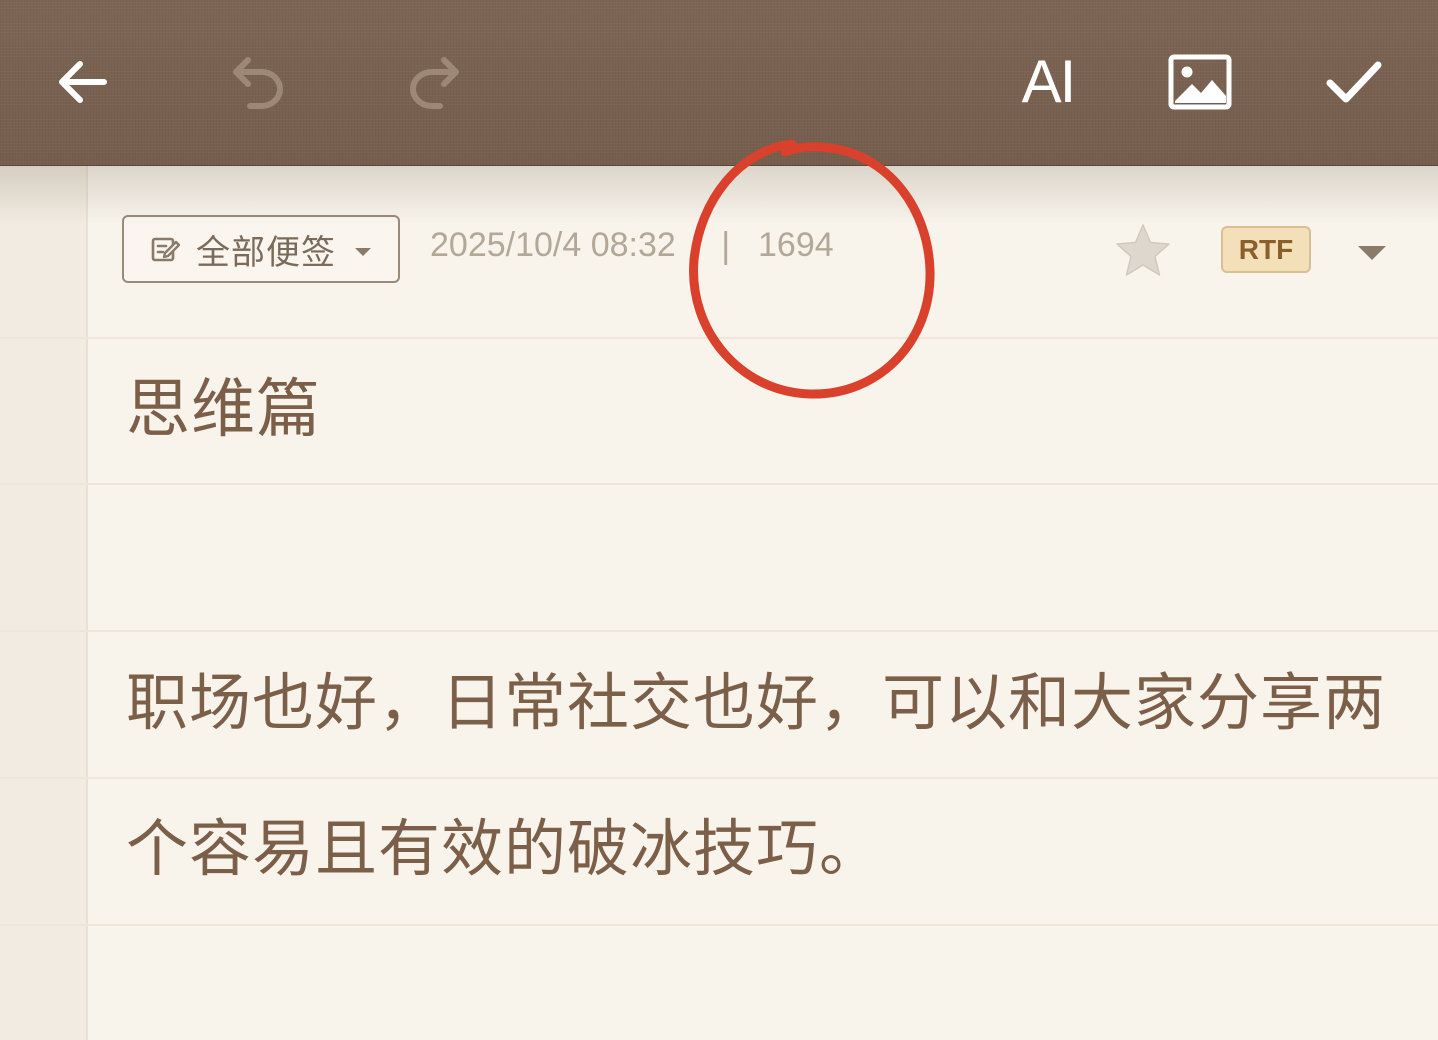 The width and height of the screenshot is (1438, 1040). I want to click on note-date: 2025/10/4 08:32, so click(553, 245).